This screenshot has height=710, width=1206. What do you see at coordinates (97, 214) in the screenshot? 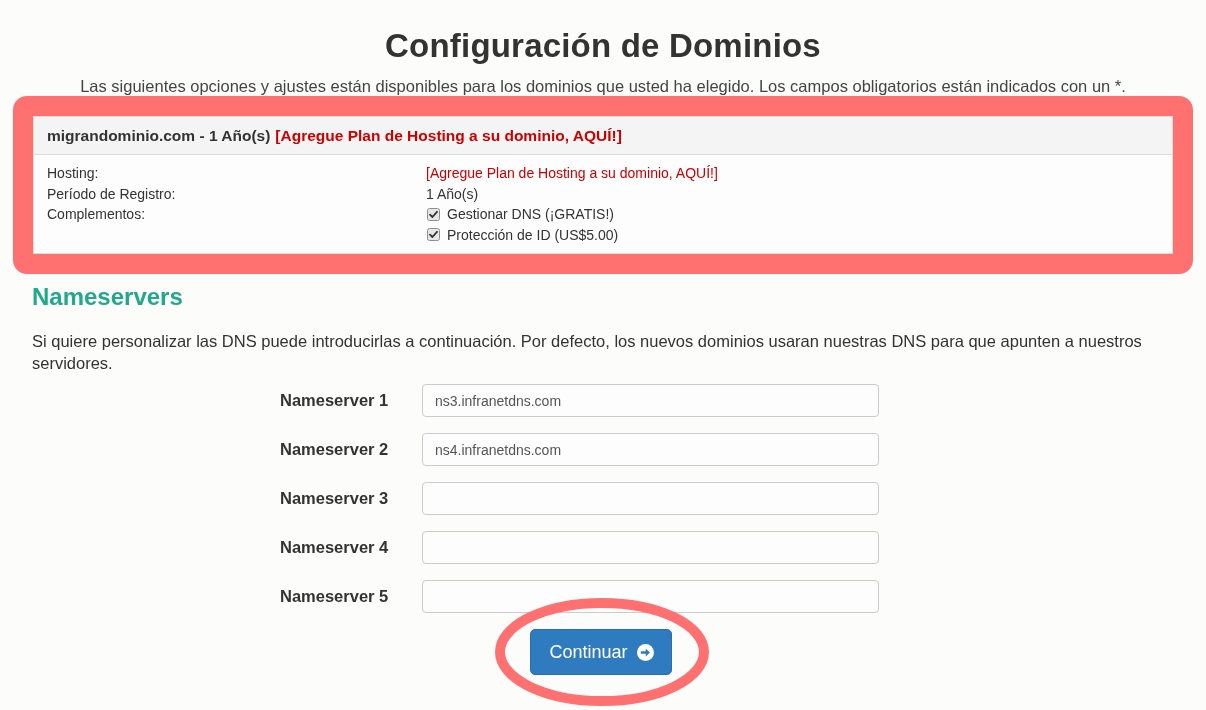
I see `detail-label: Complementos:` at bounding box center [97, 214].